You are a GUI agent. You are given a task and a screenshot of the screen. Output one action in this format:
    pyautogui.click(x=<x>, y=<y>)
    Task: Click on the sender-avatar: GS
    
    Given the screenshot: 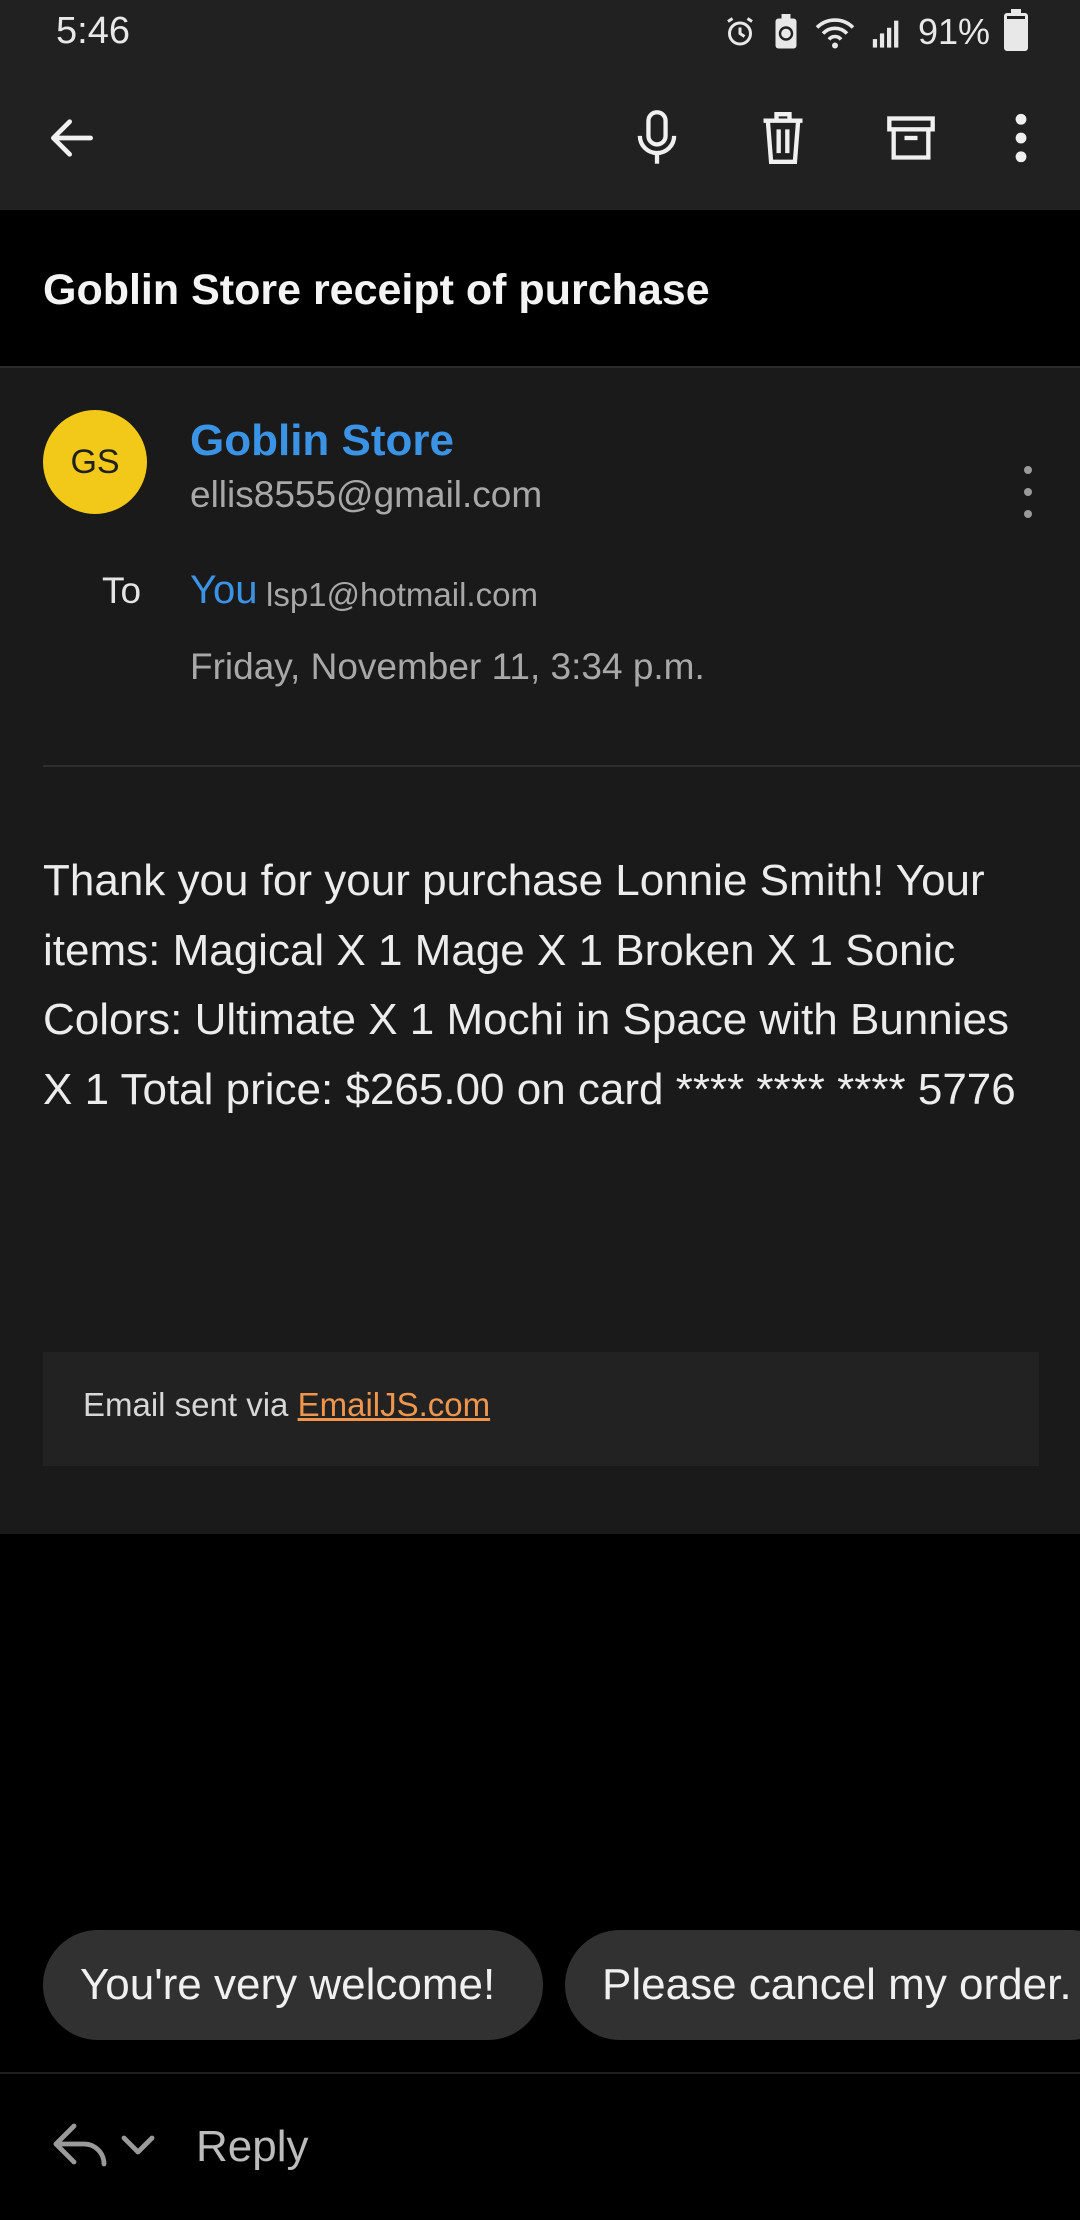 What is the action you would take?
    pyautogui.click(x=95, y=462)
    